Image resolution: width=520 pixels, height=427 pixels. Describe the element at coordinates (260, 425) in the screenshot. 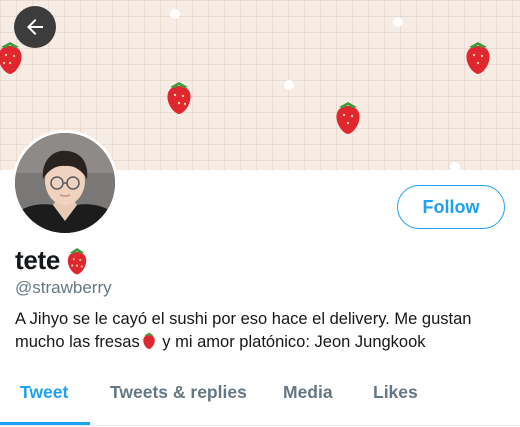

I see `tabs-divider` at that location.